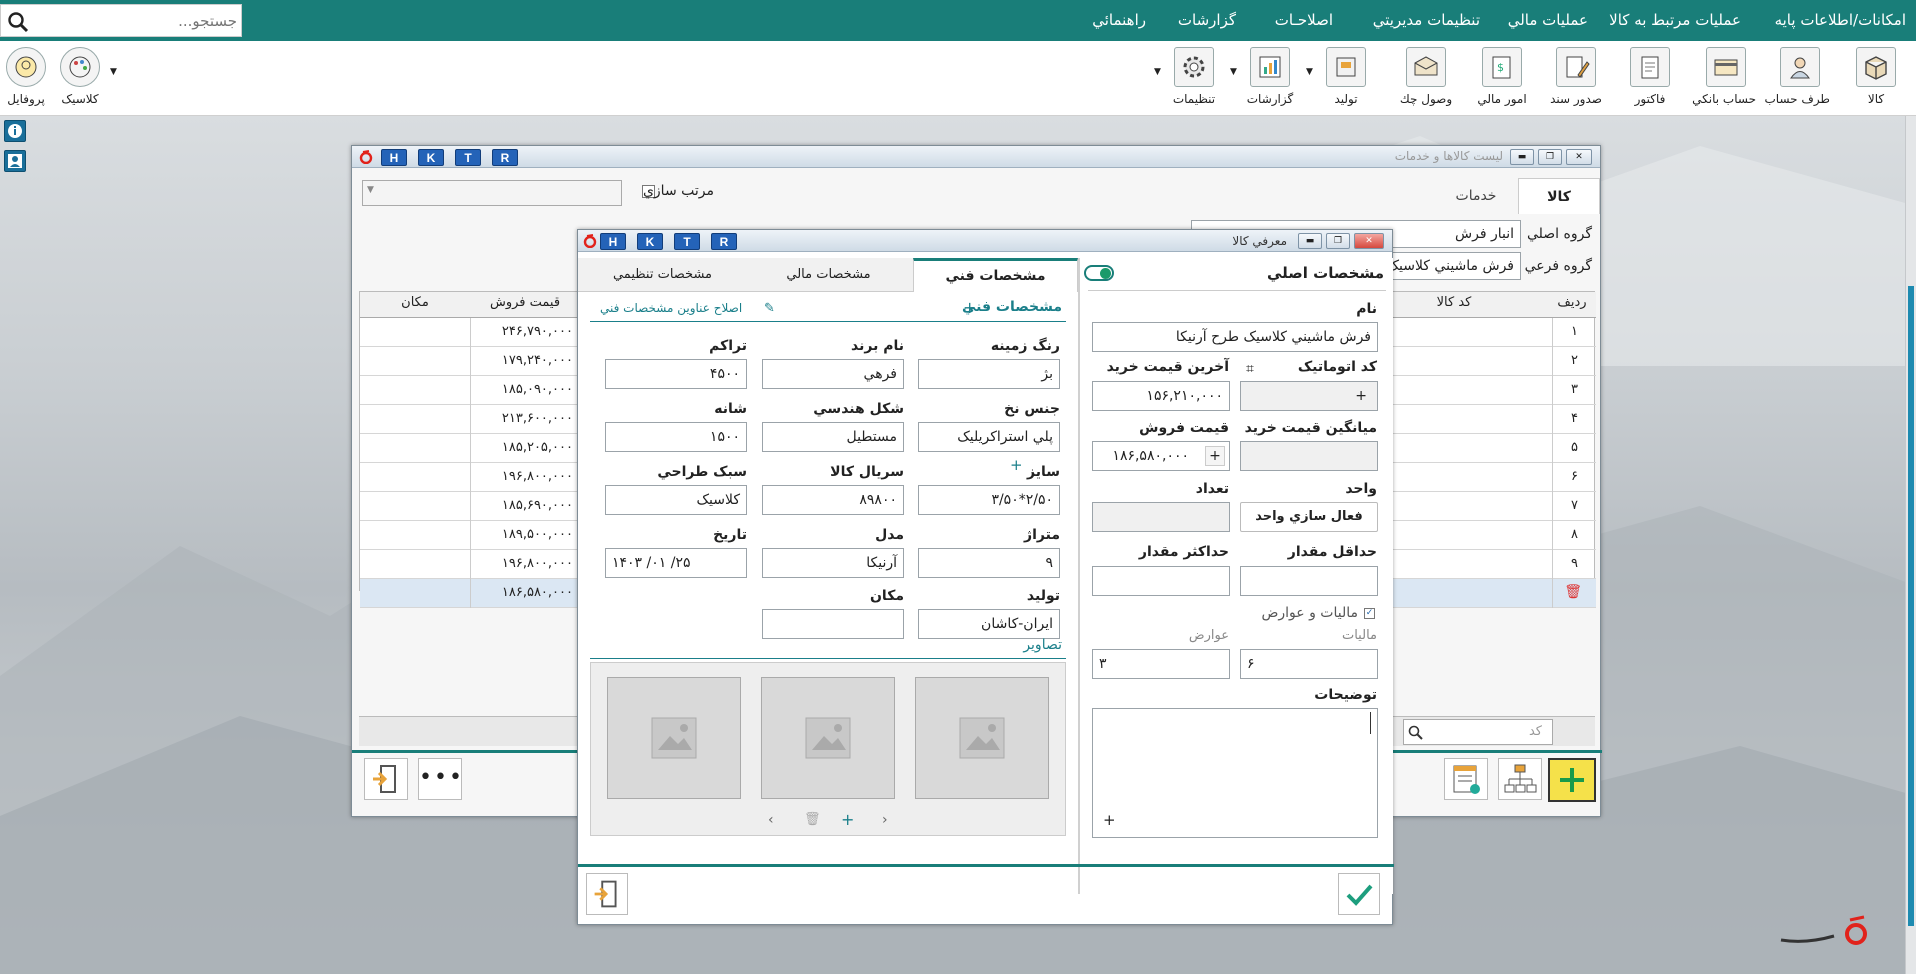 Image resolution: width=1916 pixels, height=974 pixels. I want to click on tech-field: بژ, so click(989, 374).